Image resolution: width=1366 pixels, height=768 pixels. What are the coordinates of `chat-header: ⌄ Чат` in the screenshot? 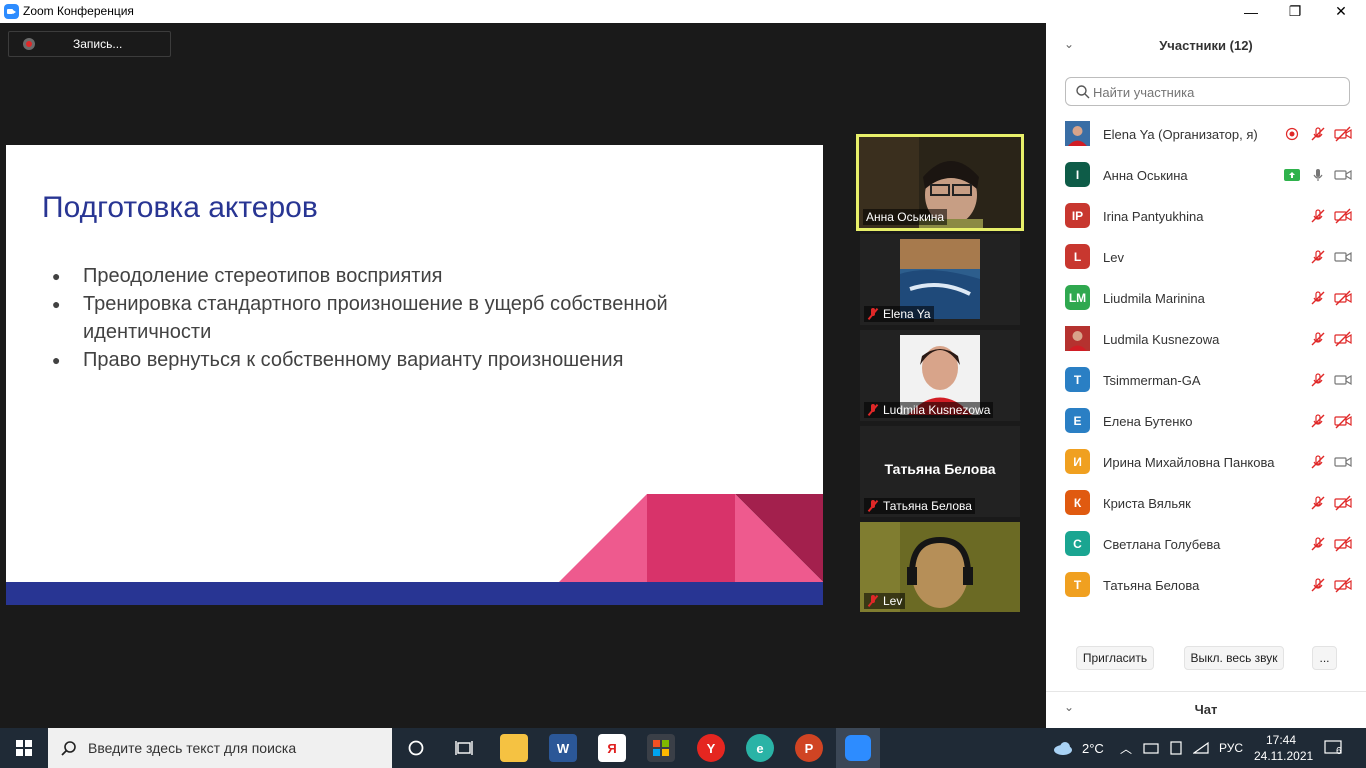 It's located at (1206, 709).